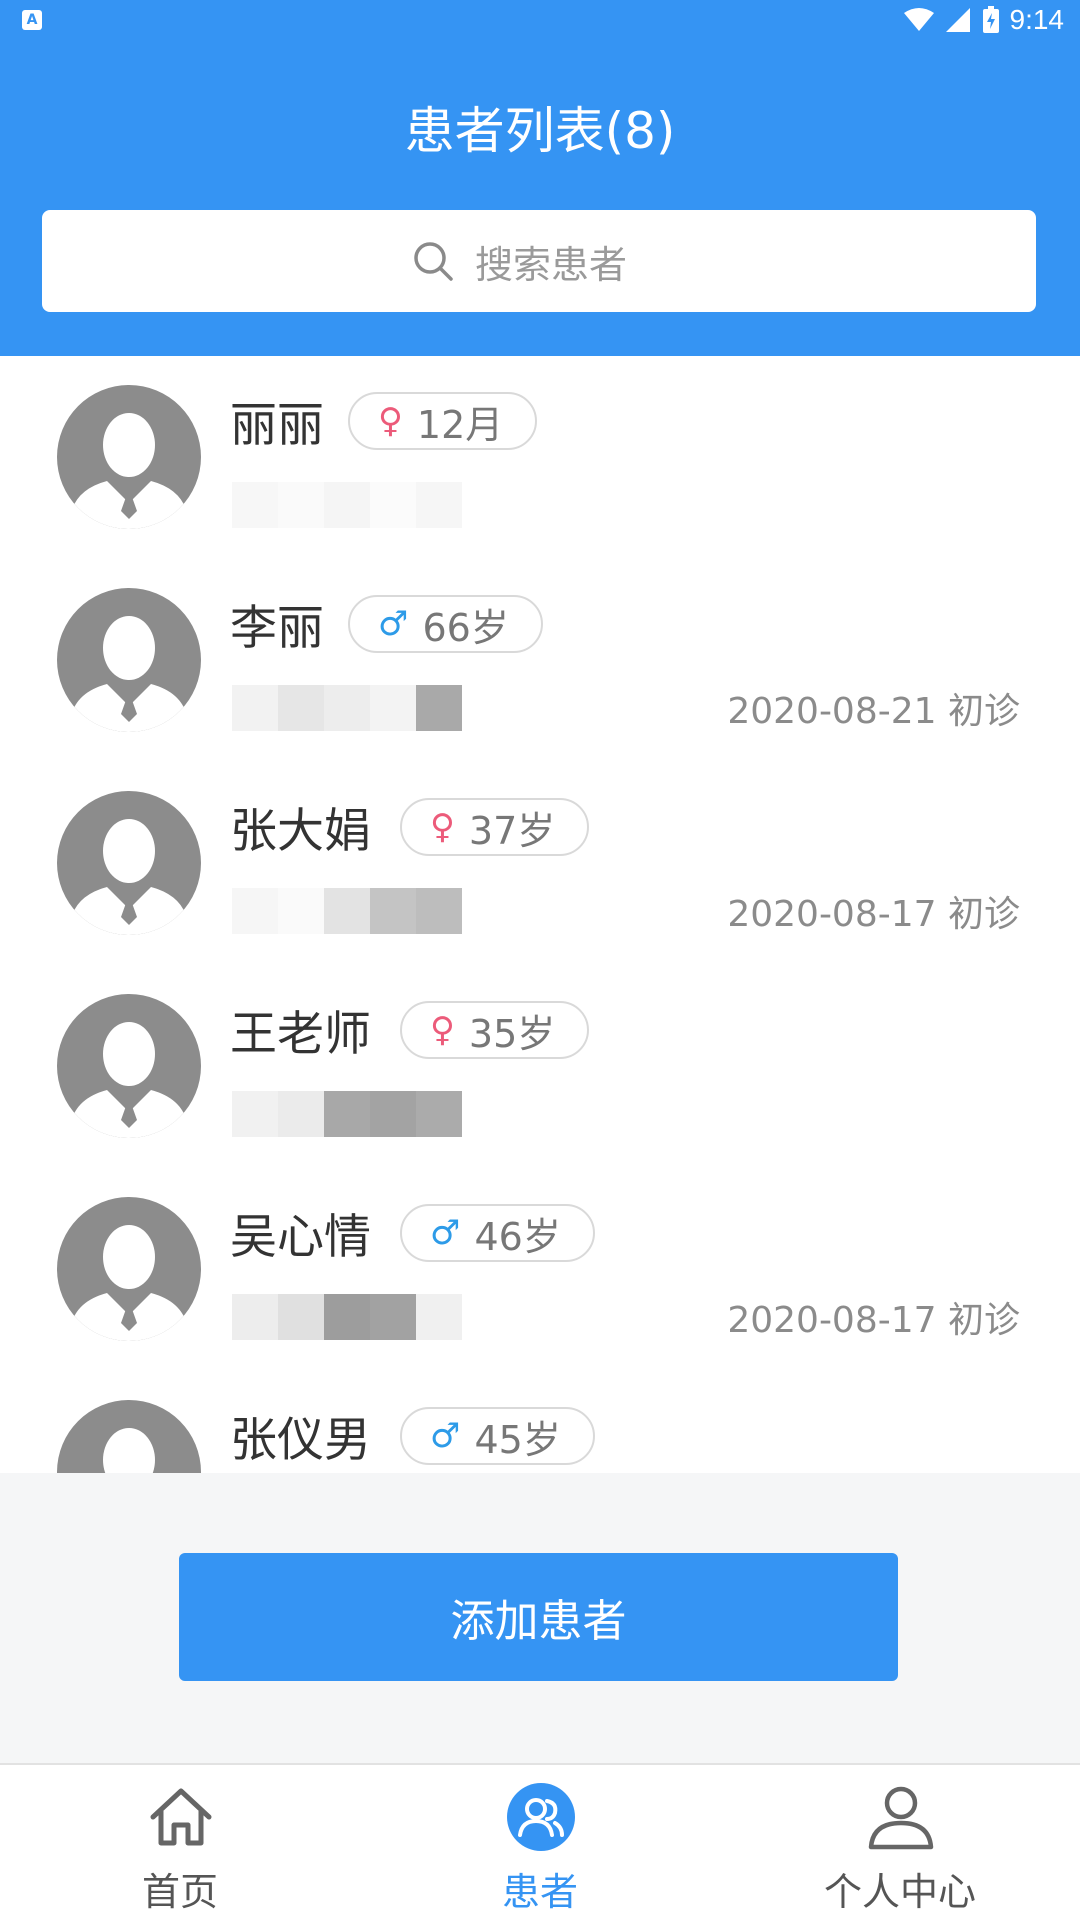 The height and width of the screenshot is (1920, 1080). Describe the element at coordinates (517, 1236) in the screenshot. I see `patient-age: 46岁` at that location.